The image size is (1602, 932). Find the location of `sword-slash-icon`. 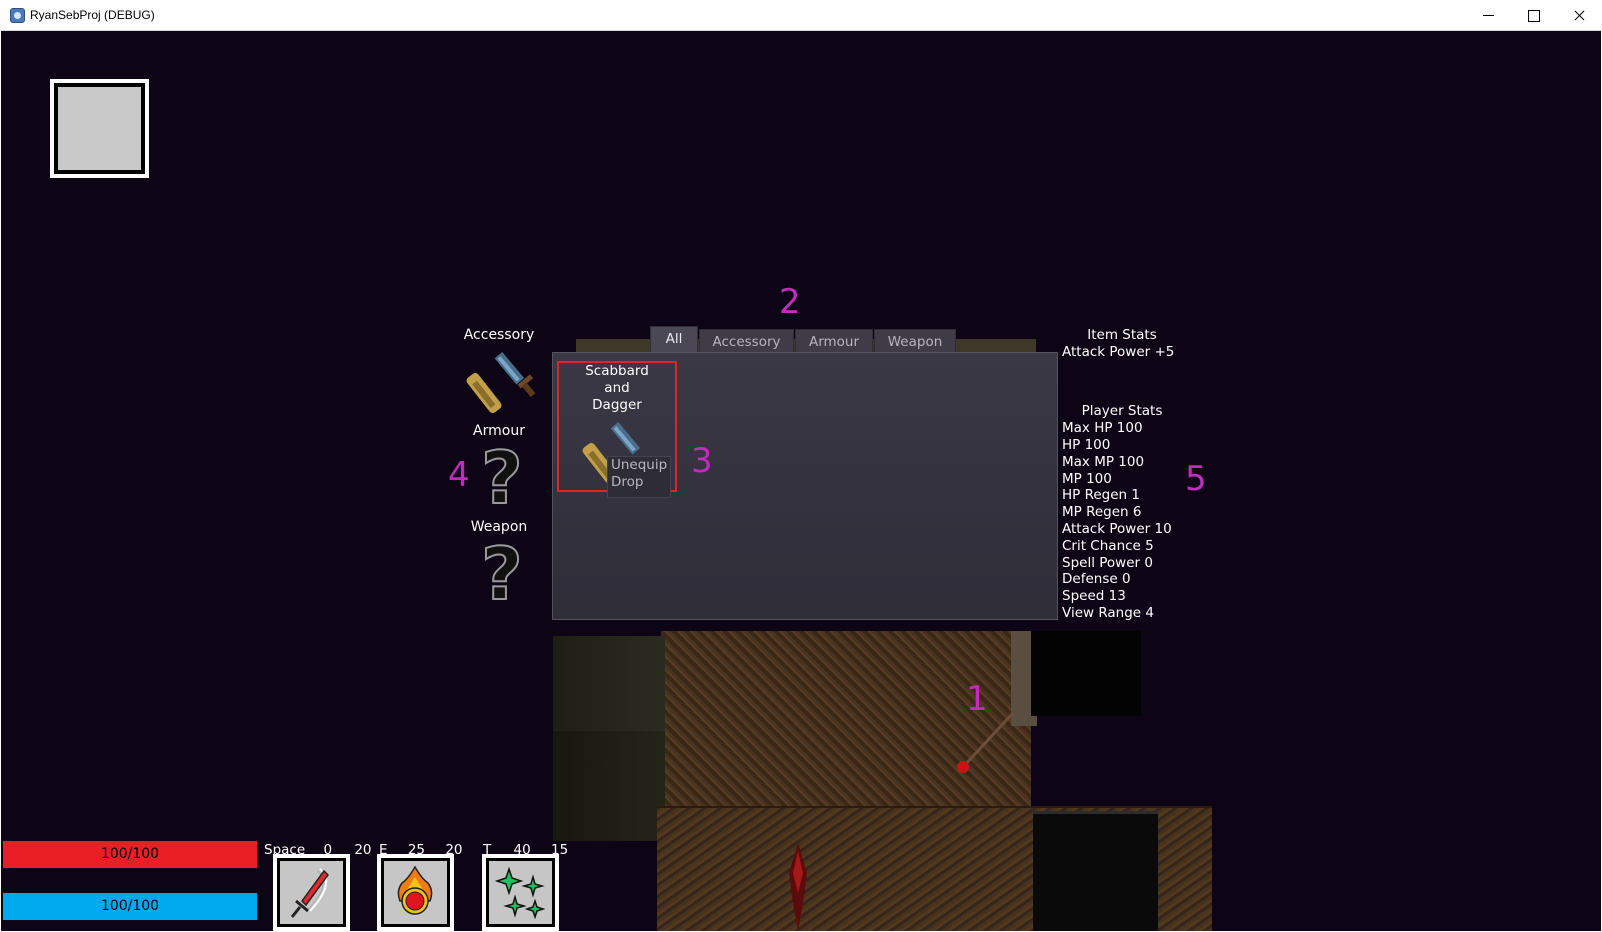

sword-slash-icon is located at coordinates (309, 893).